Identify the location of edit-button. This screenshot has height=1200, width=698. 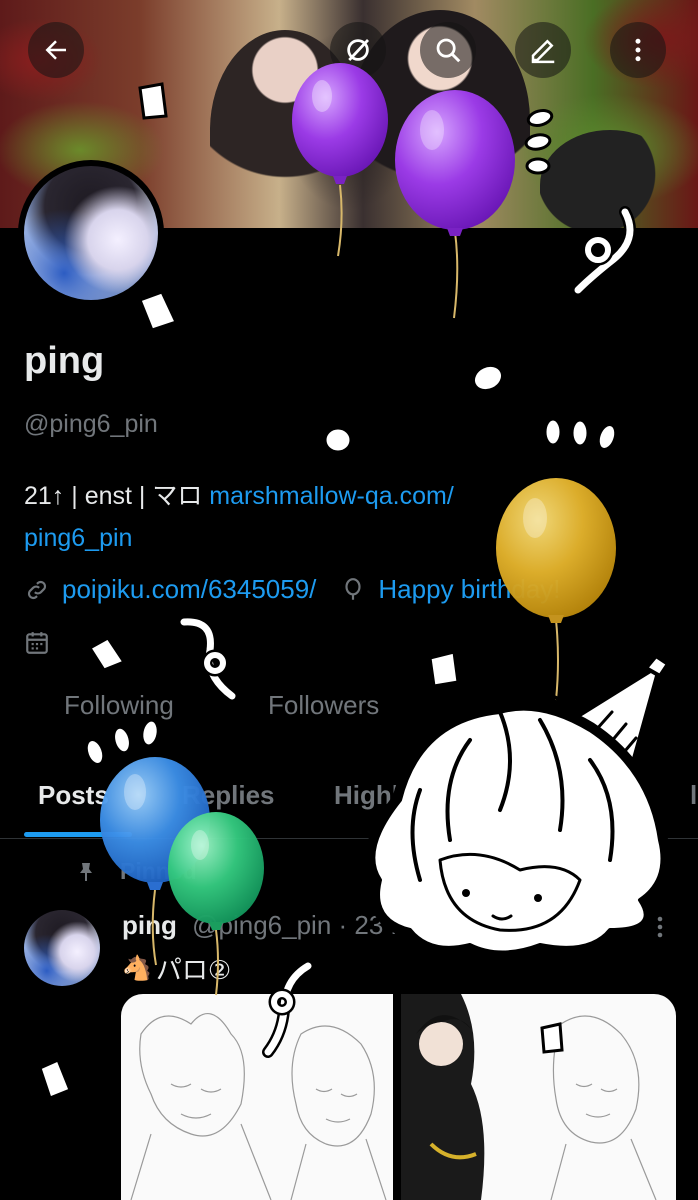
(543, 50).